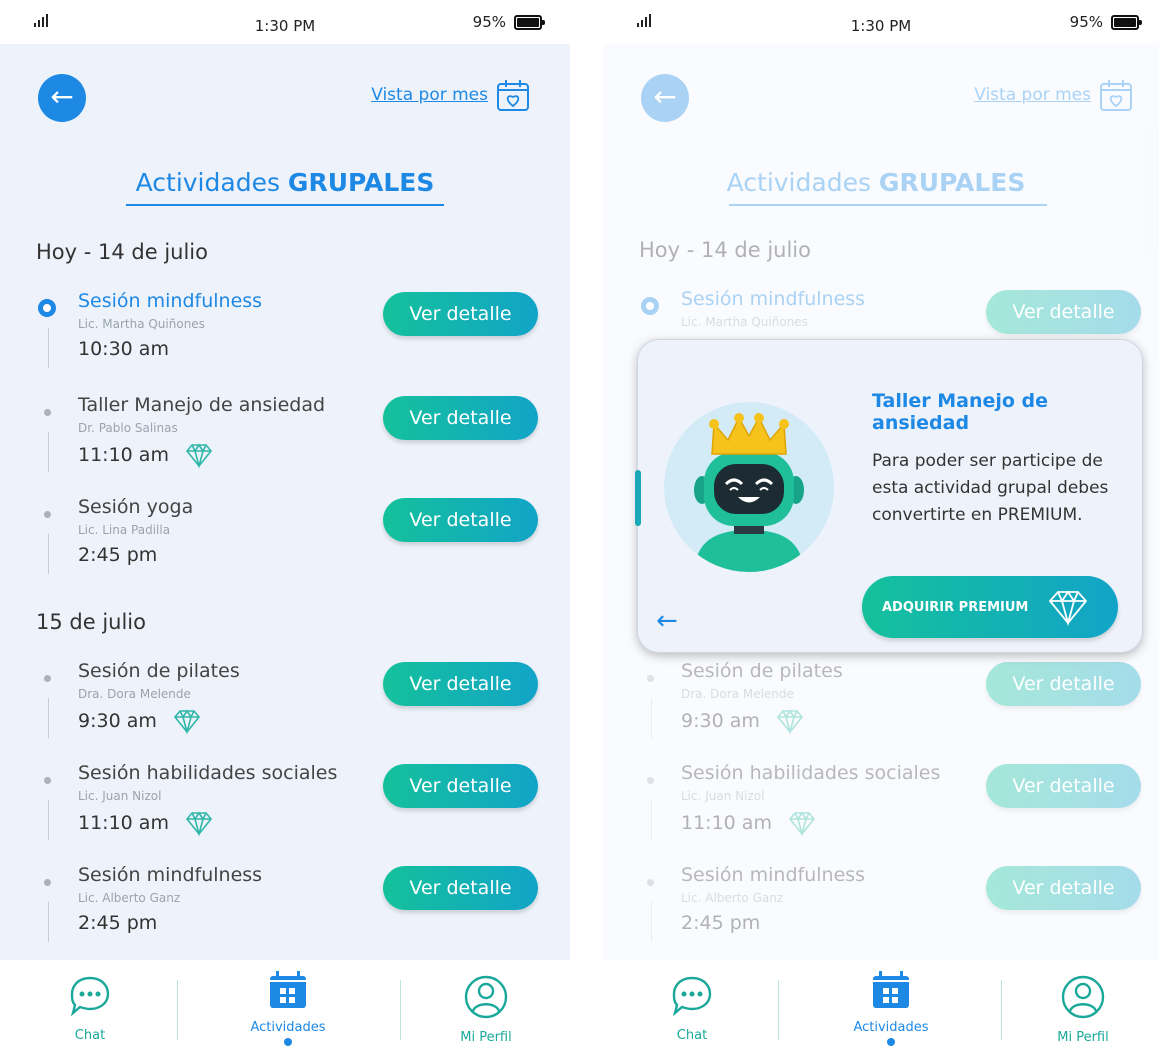 The height and width of the screenshot is (1053, 1159). What do you see at coordinates (123, 349) in the screenshot?
I see `activity-time: 10:30 am` at bounding box center [123, 349].